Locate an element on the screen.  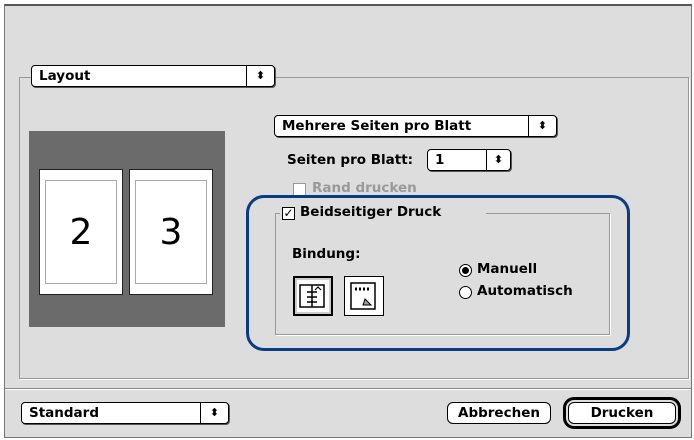
tablet-binding-icon is located at coordinates (364, 296).